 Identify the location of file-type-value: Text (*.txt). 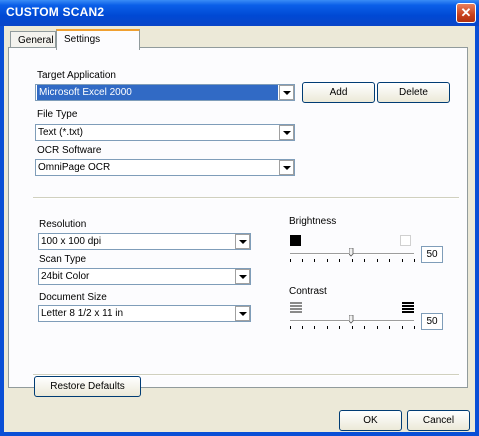
(61, 132).